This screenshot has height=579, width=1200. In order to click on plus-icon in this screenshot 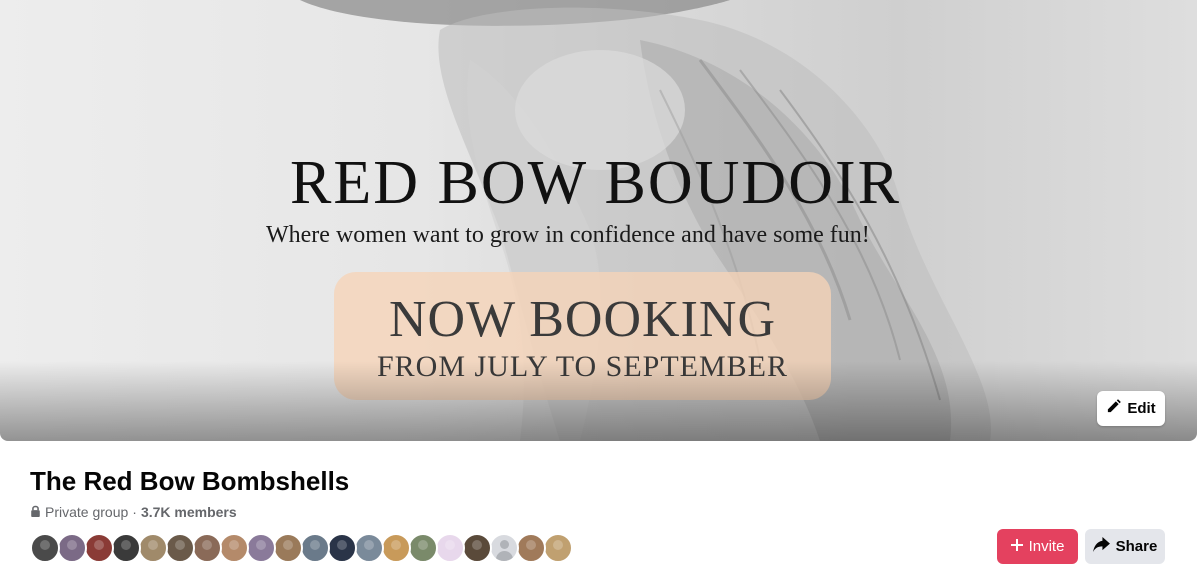, I will do `click(1016, 546)`.